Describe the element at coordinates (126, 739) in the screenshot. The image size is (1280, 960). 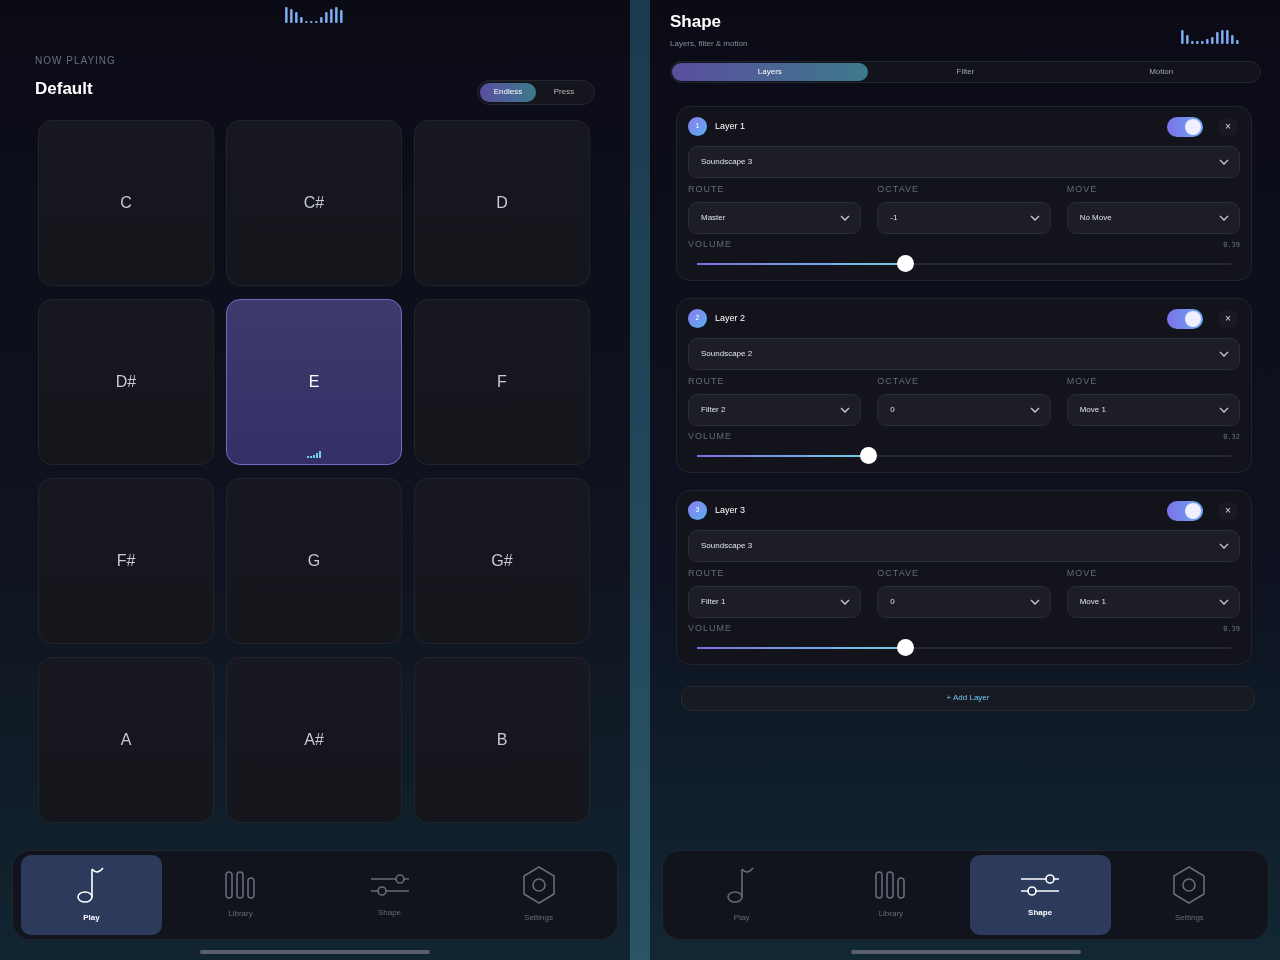
I see `note-pad: A` at that location.